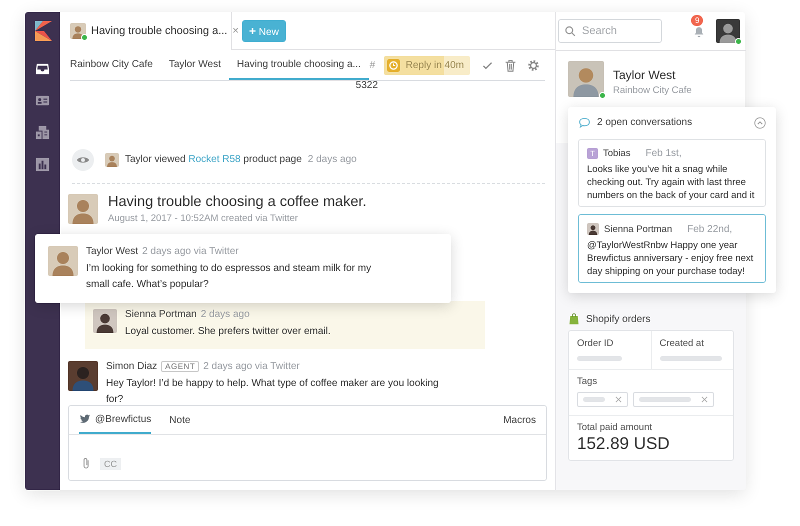 The width and height of the screenshot is (800, 526). I want to click on company-name: Rainbow City Cafe, so click(652, 90).